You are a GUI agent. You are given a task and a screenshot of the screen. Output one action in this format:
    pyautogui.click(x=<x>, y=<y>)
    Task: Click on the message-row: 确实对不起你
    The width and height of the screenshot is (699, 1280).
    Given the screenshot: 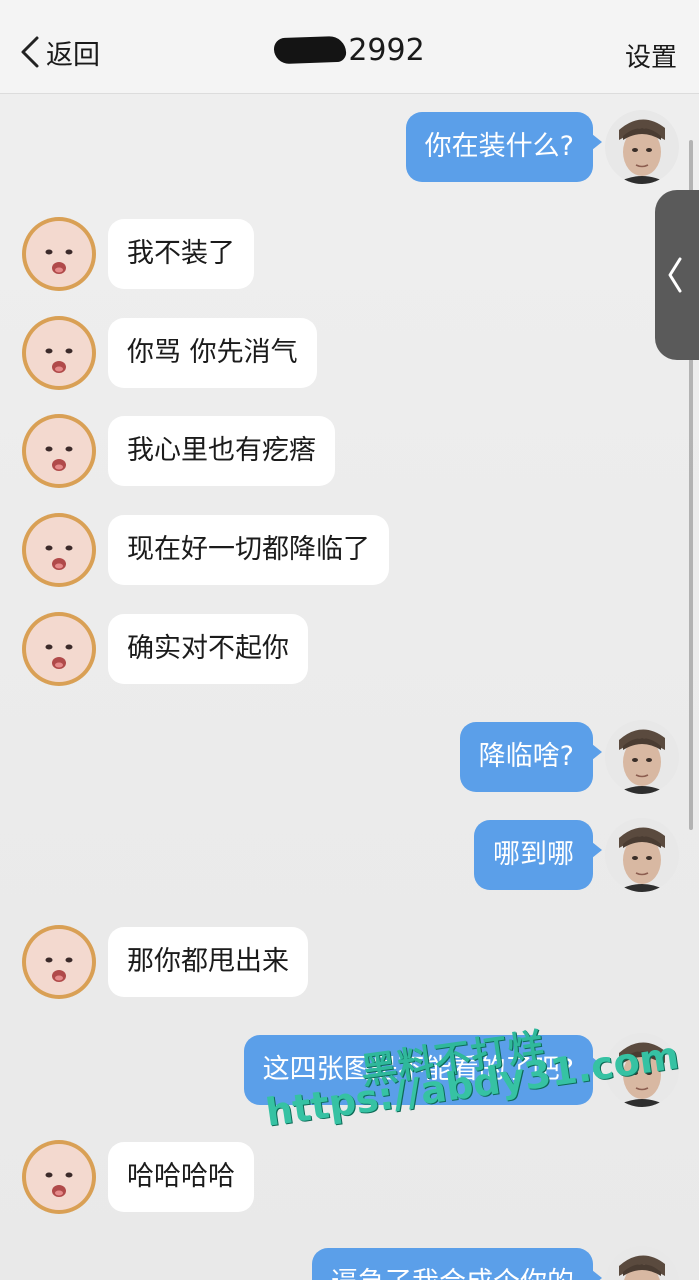 What is the action you would take?
    pyautogui.click(x=165, y=649)
    